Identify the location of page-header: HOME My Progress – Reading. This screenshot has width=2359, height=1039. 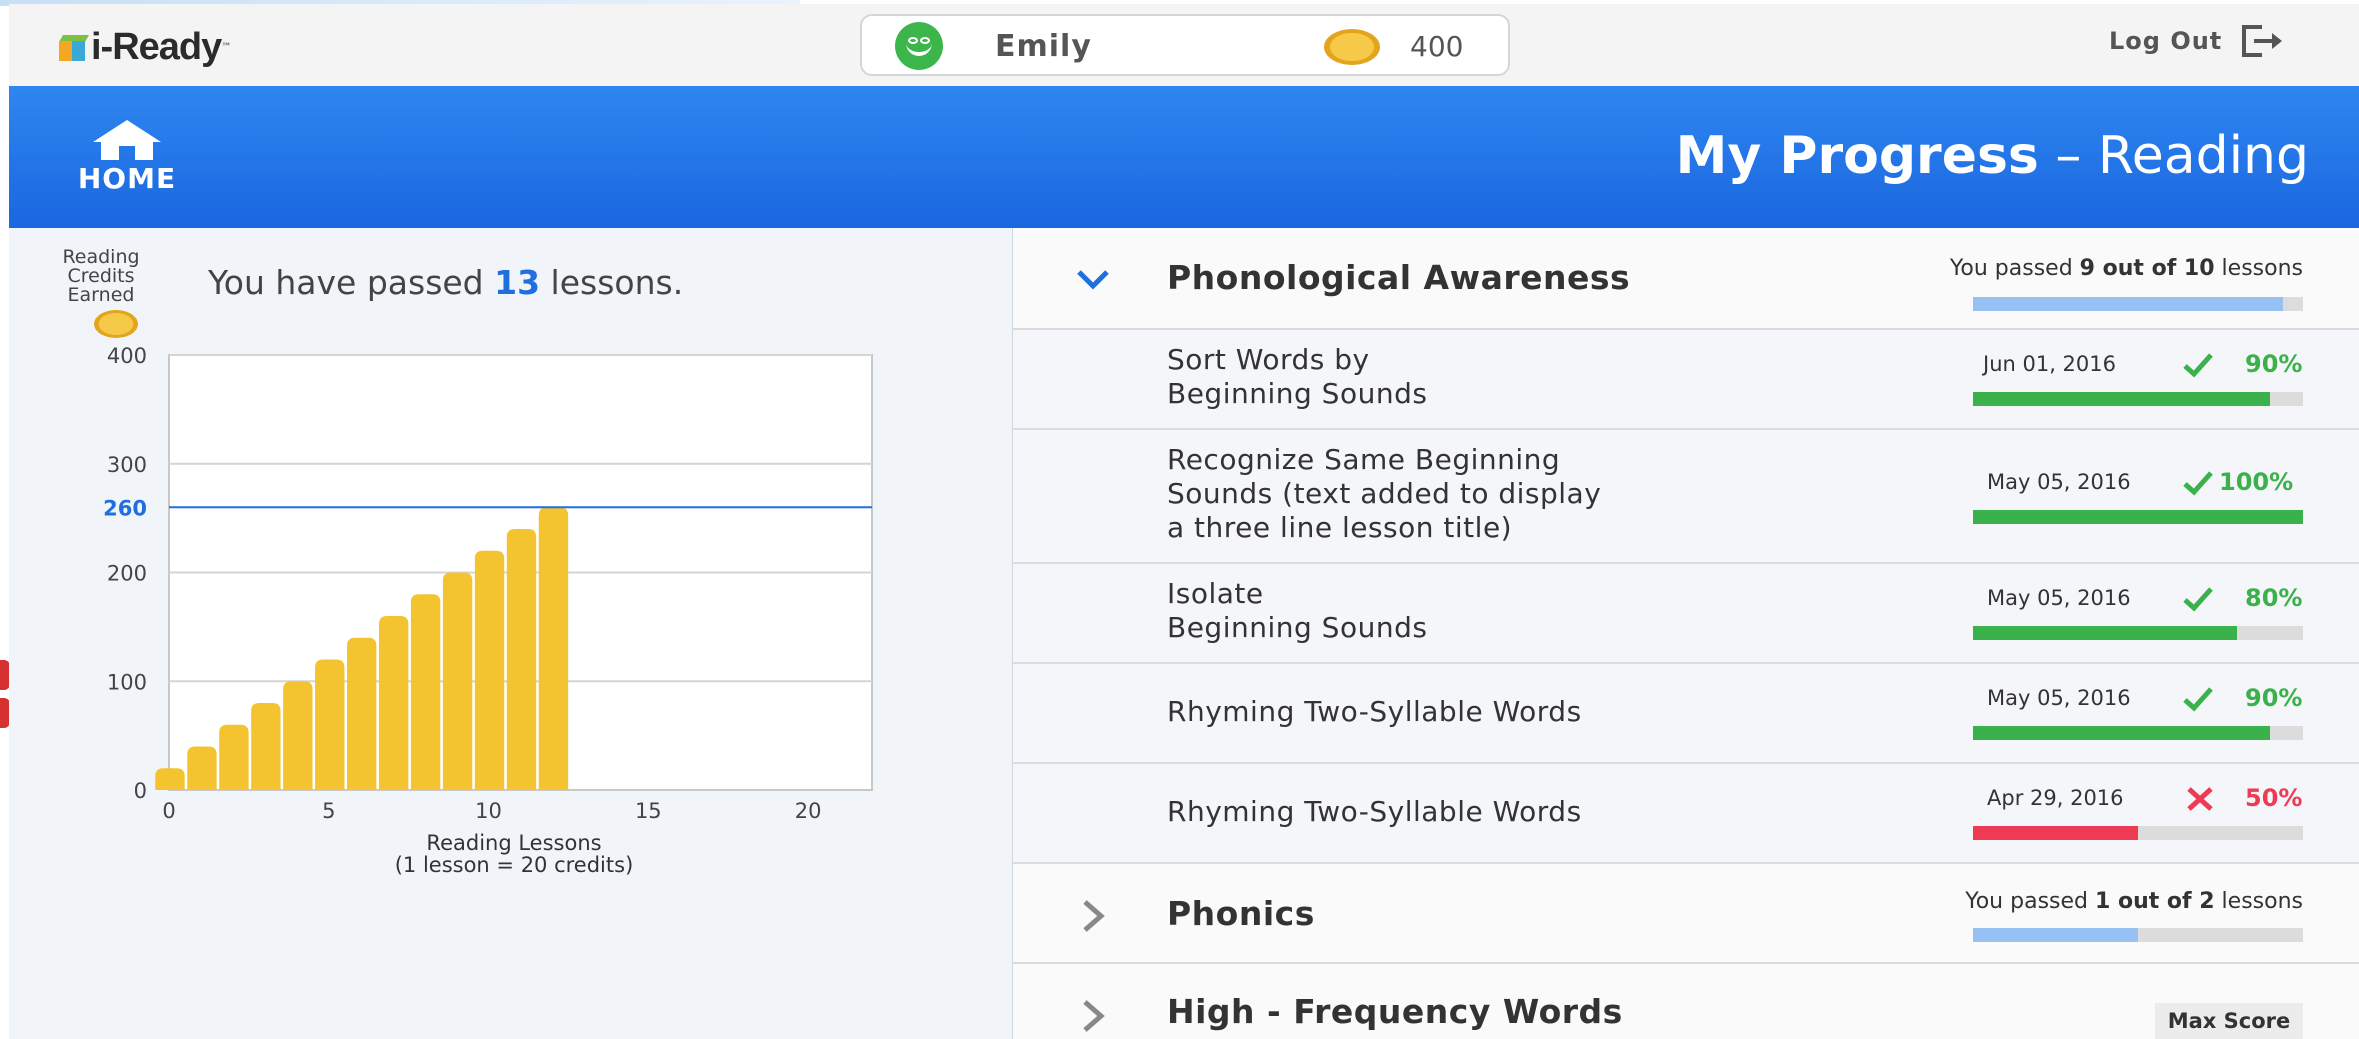
(1184, 157).